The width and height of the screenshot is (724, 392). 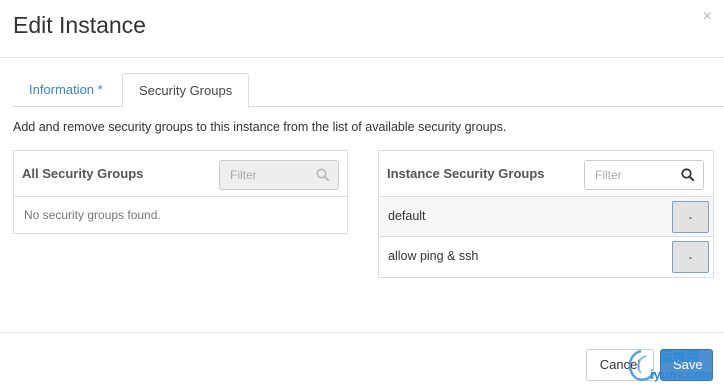 What do you see at coordinates (83, 173) in the screenshot?
I see `panel-title: All Security Groups` at bounding box center [83, 173].